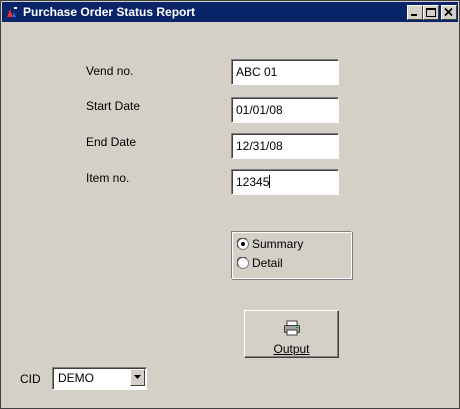  What do you see at coordinates (110, 71) in the screenshot?
I see `vend-no-label: Vend no.` at bounding box center [110, 71].